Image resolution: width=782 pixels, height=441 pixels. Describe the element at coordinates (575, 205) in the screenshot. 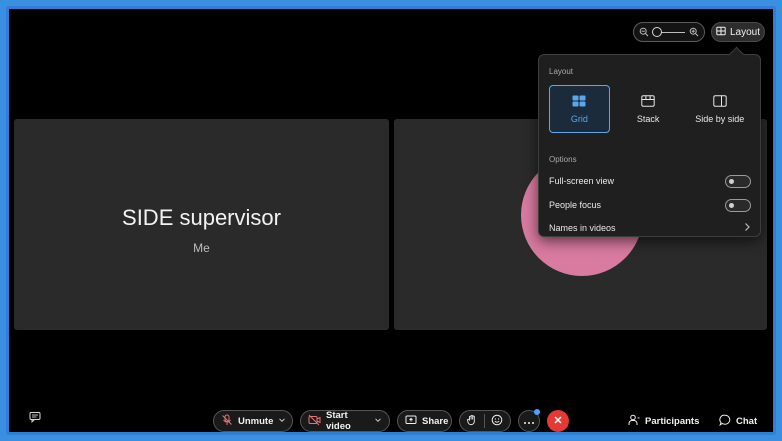

I see `option-label: People focus` at that location.